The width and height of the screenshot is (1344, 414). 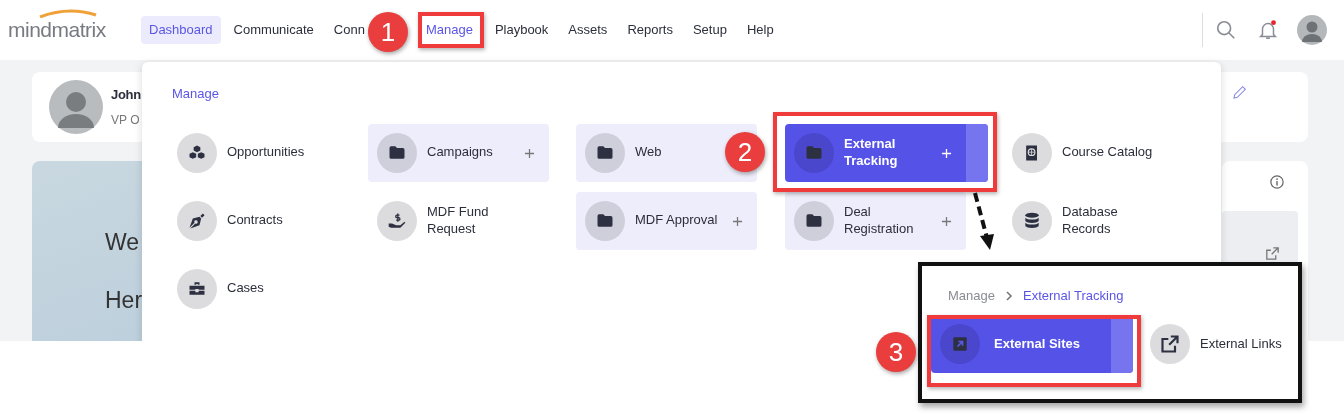 I want to click on menu-item: Cases, so click(x=258, y=288).